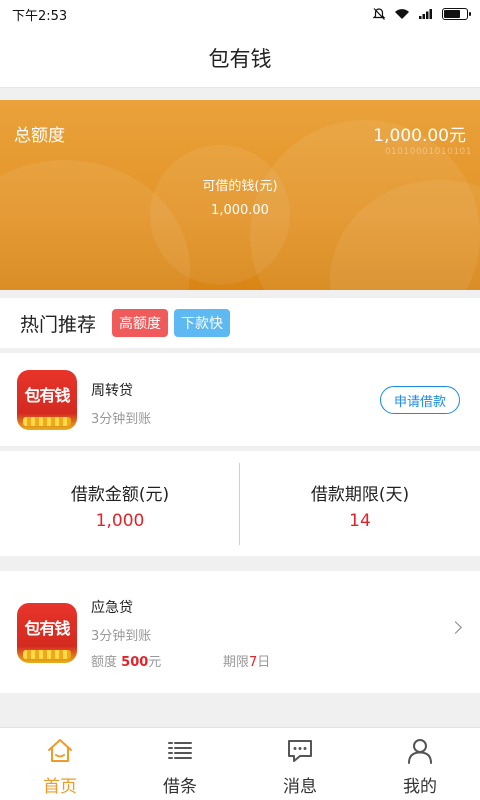 The height and width of the screenshot is (800, 480). What do you see at coordinates (236, 662) in the screenshot?
I see `term-label: 期限` at bounding box center [236, 662].